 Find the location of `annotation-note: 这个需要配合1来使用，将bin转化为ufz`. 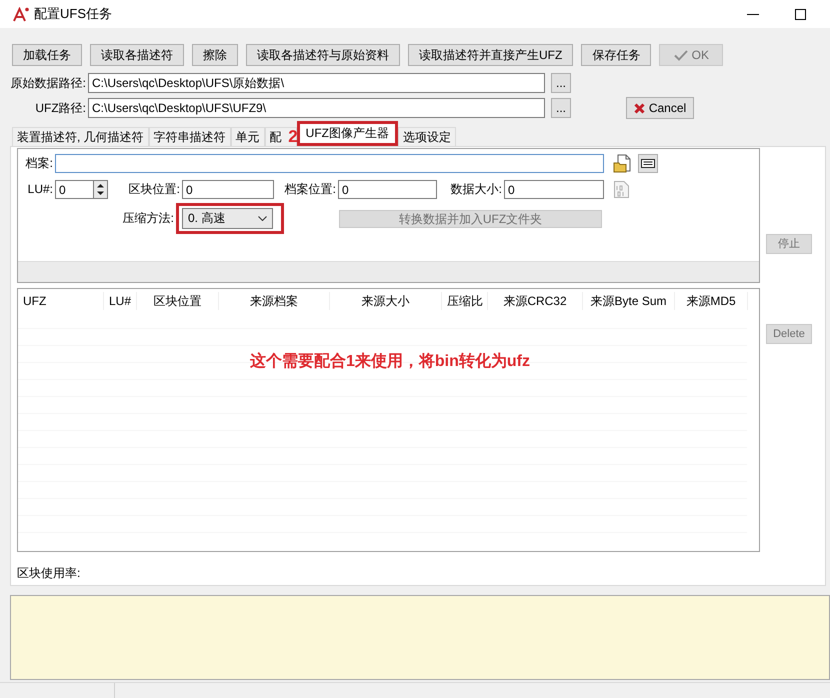

annotation-note: 这个需要配合1来使用，将bin转化为ufz is located at coordinates (390, 362).